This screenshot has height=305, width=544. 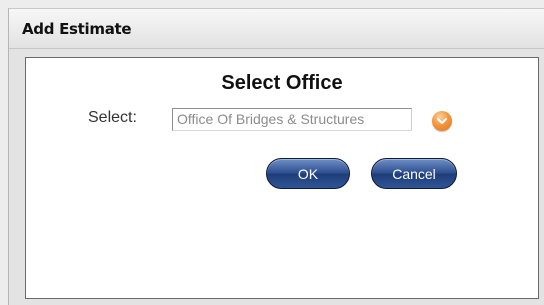 What do you see at coordinates (308, 173) in the screenshot?
I see `ok-button: OK` at bounding box center [308, 173].